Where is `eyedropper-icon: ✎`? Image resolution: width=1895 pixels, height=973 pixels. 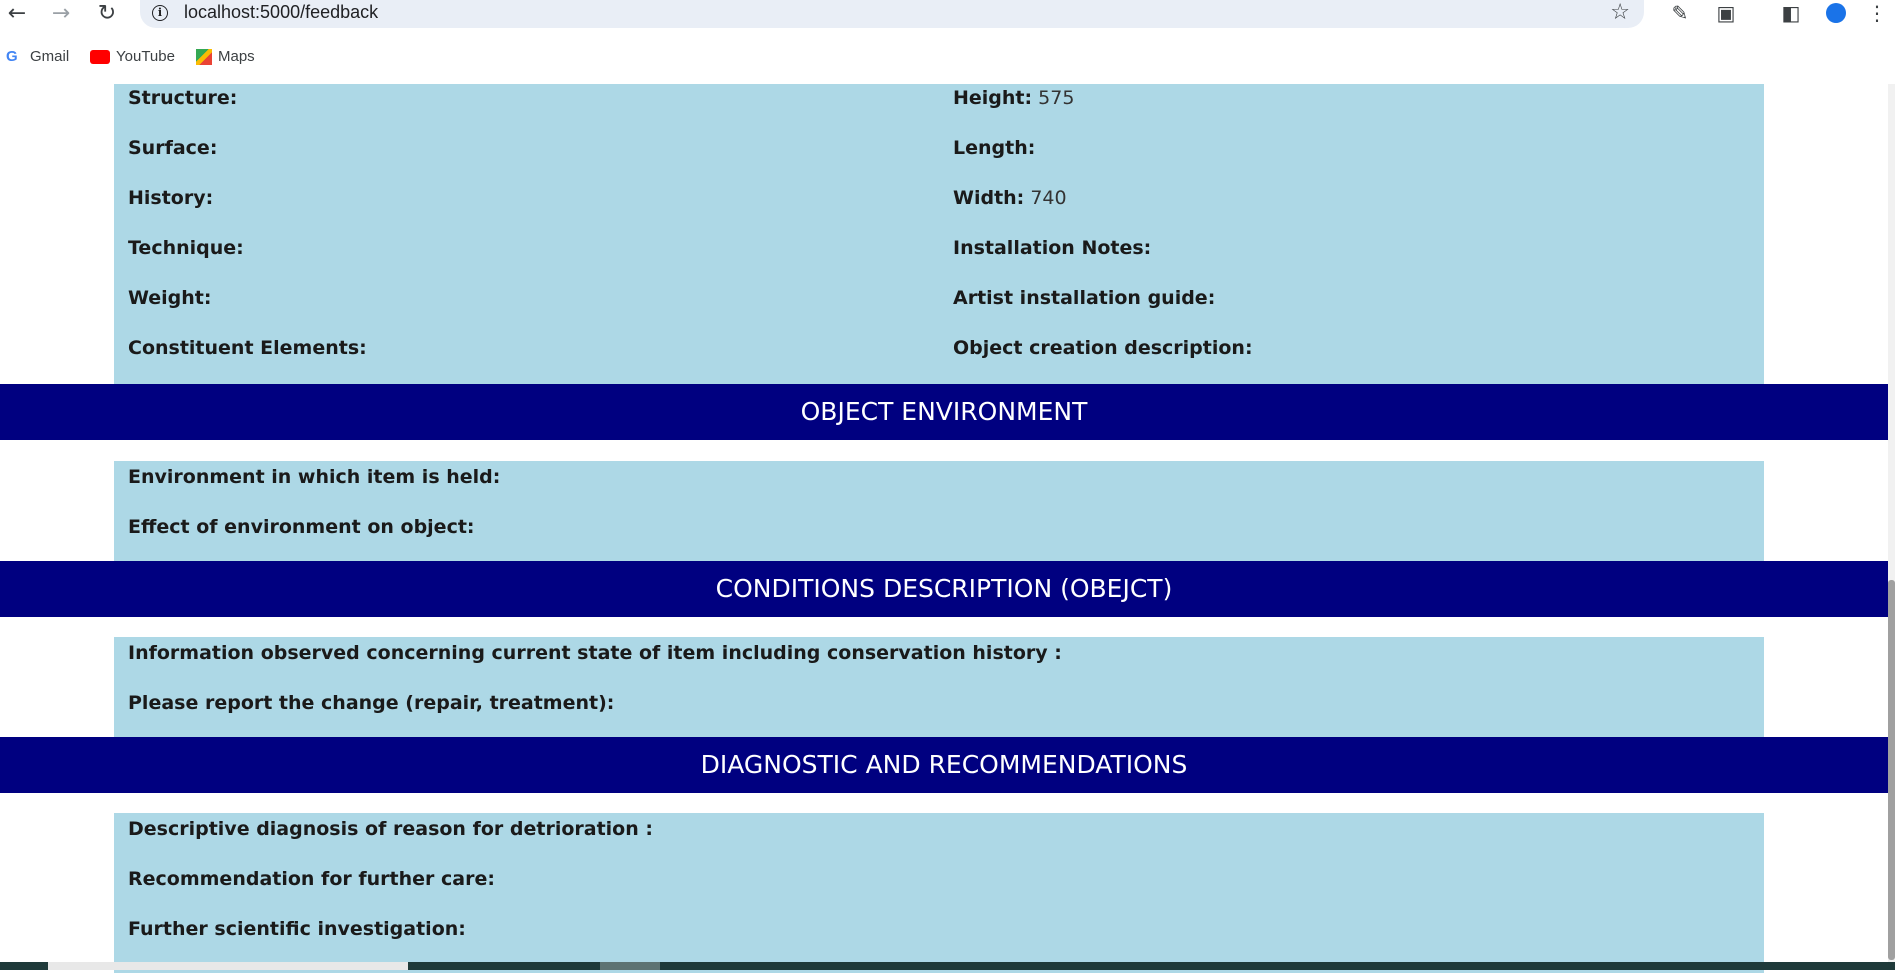
eyedropper-icon: ✎ is located at coordinates (1680, 13).